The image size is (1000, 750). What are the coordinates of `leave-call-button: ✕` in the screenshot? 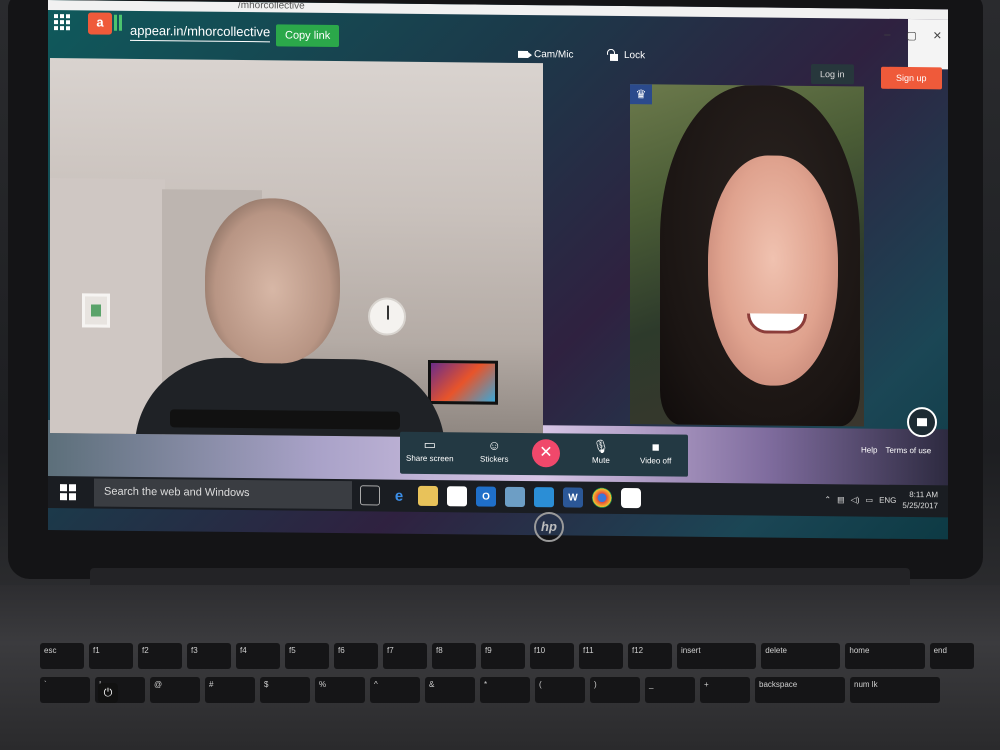 It's located at (546, 453).